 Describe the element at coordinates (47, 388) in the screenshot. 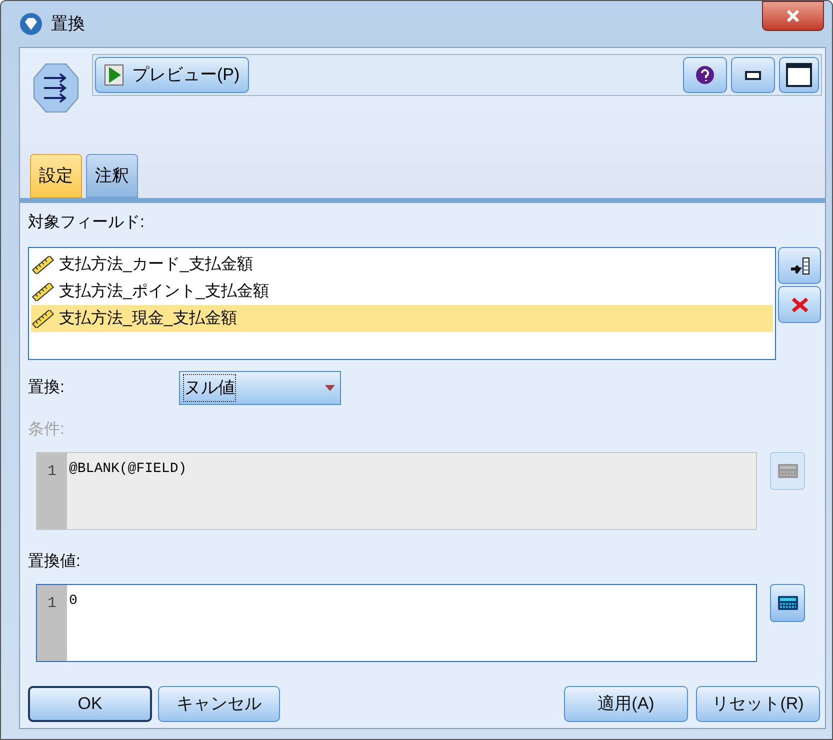

I see `replace-label: 置換:` at that location.